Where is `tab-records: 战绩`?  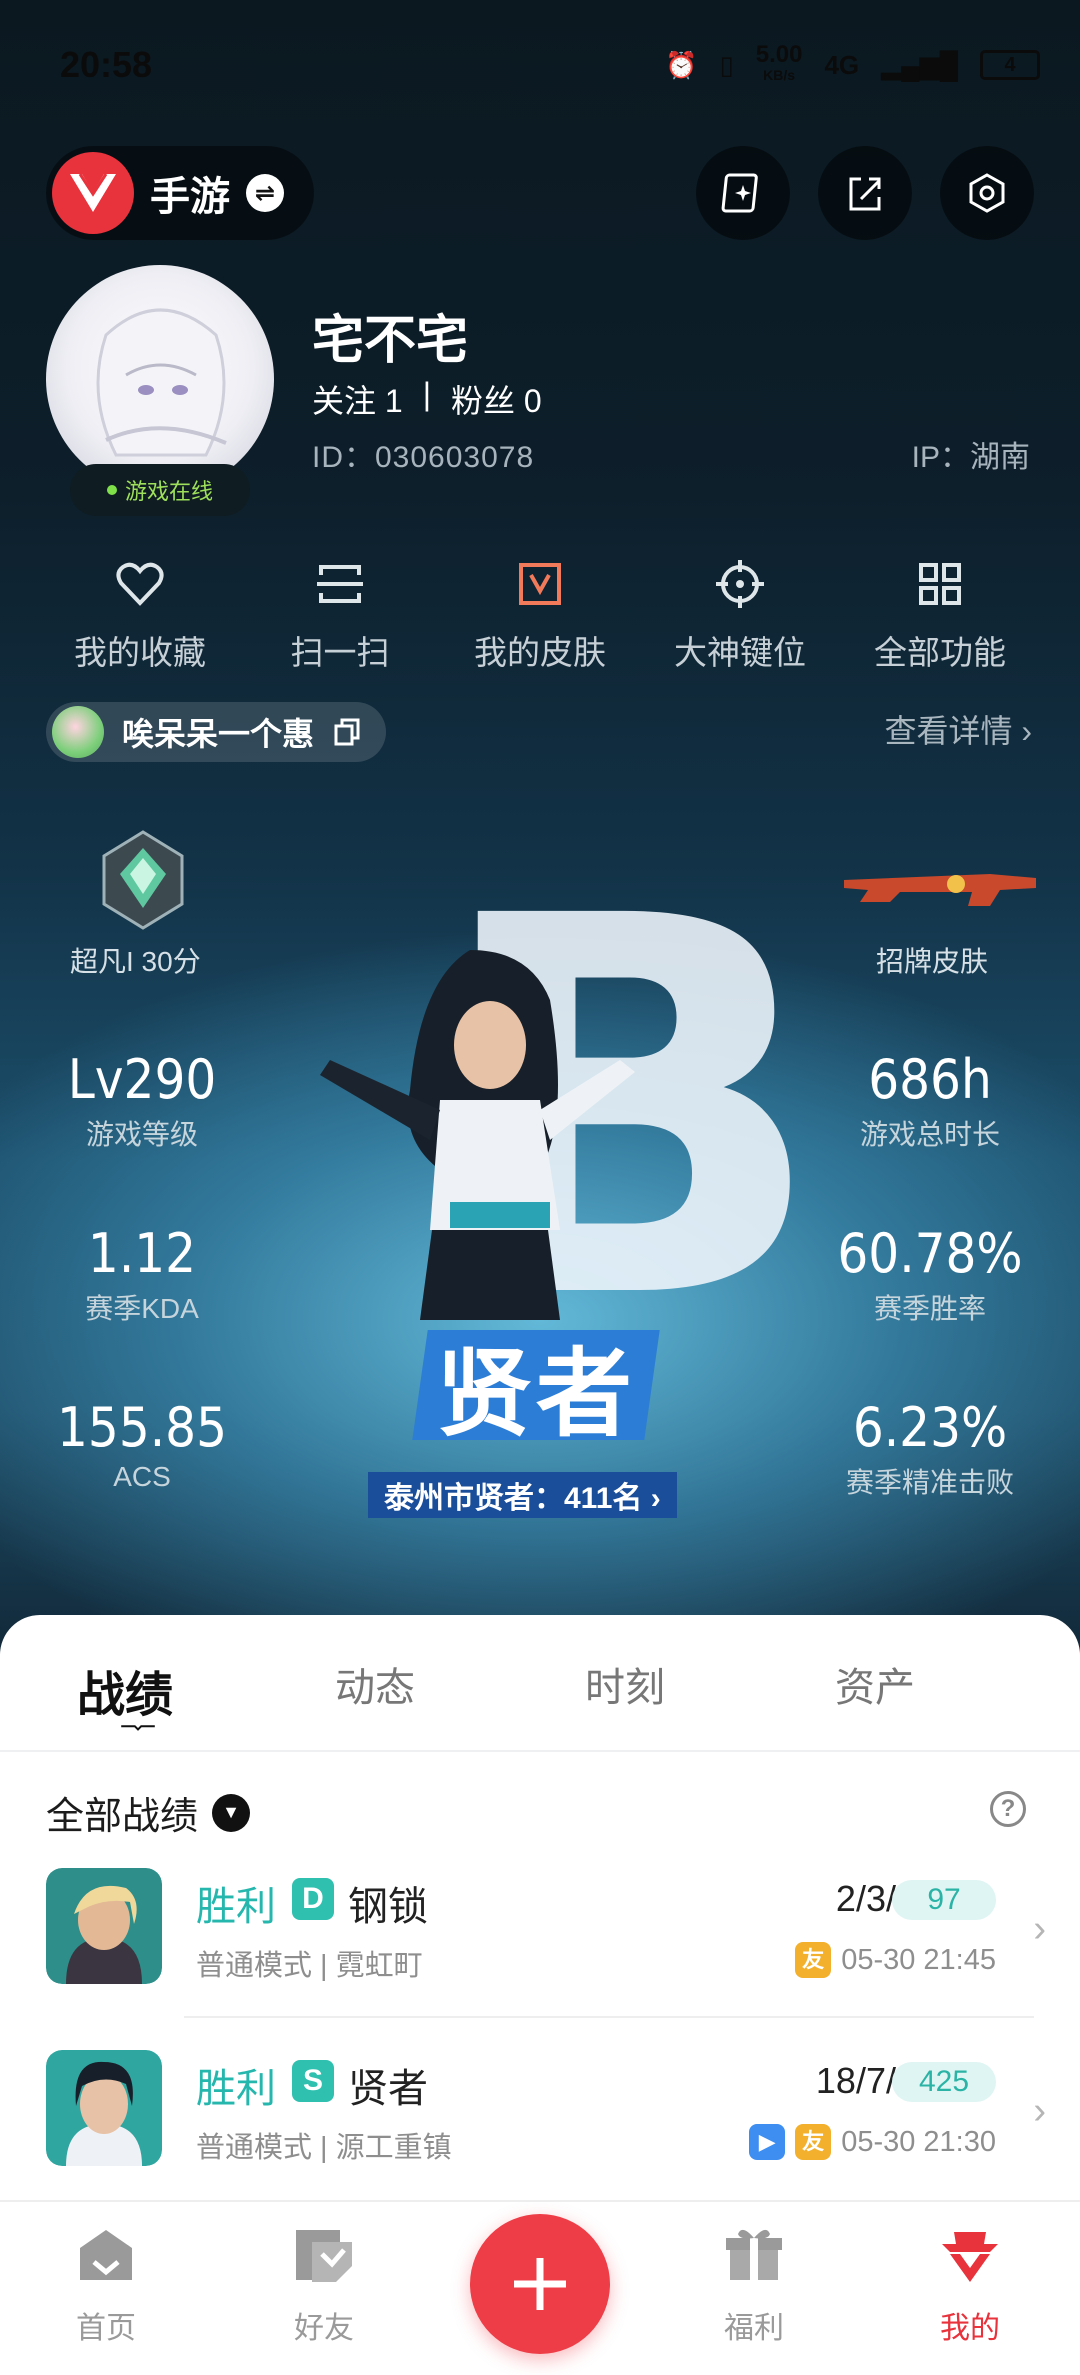 tab-records: 战绩 is located at coordinates (125, 1690).